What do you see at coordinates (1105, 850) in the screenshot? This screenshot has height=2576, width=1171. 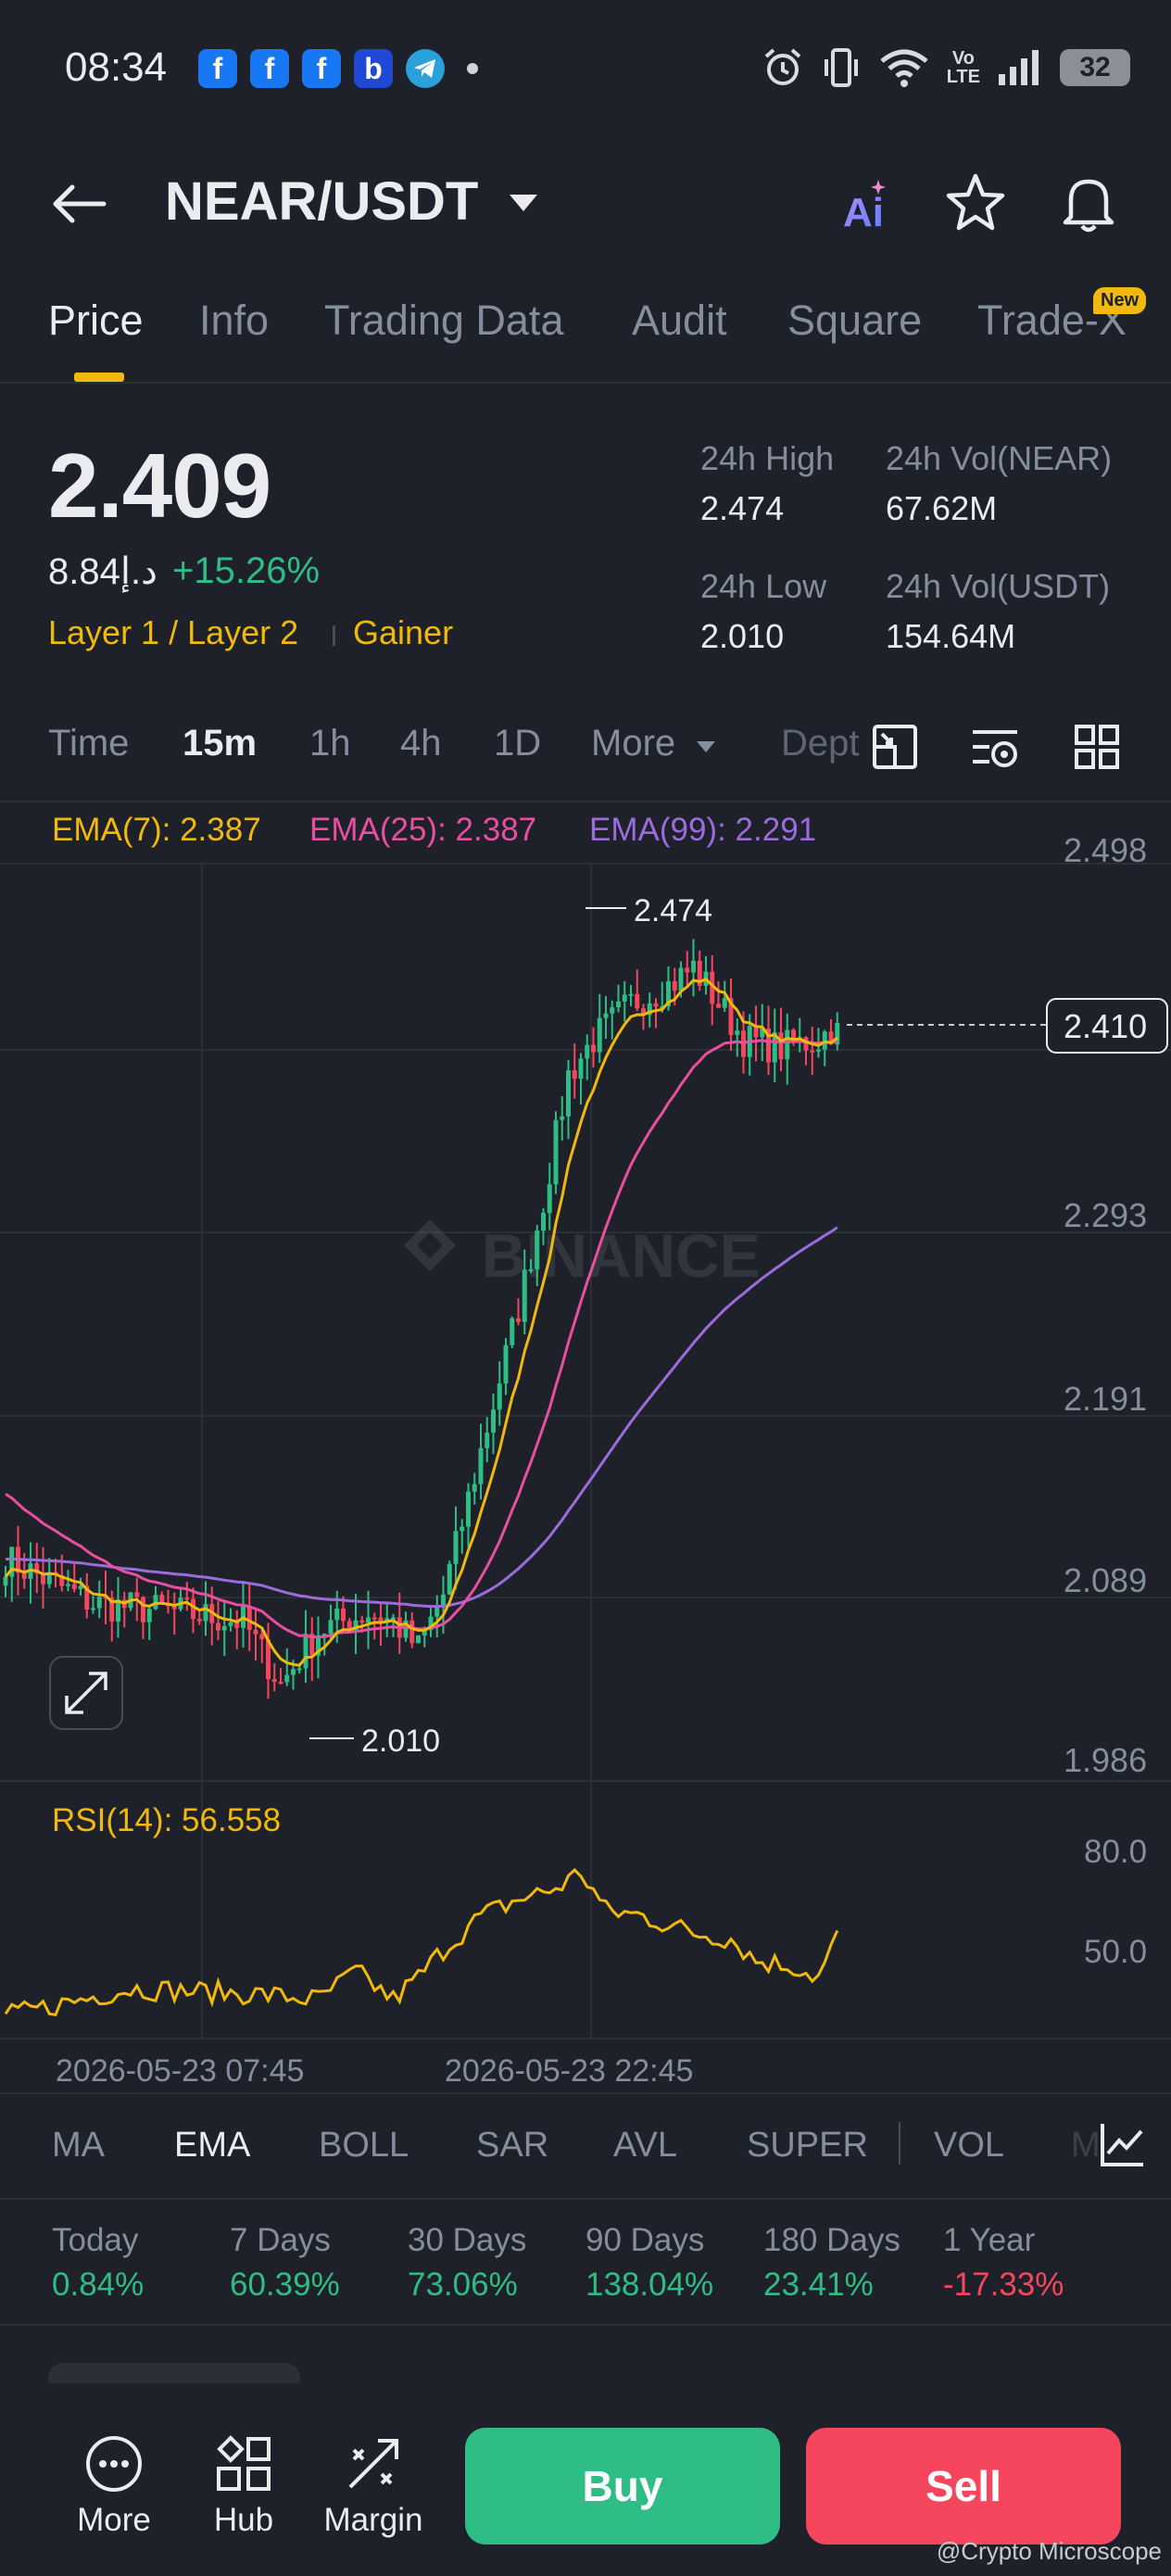 I see `y-tick-2498: 2.498` at bounding box center [1105, 850].